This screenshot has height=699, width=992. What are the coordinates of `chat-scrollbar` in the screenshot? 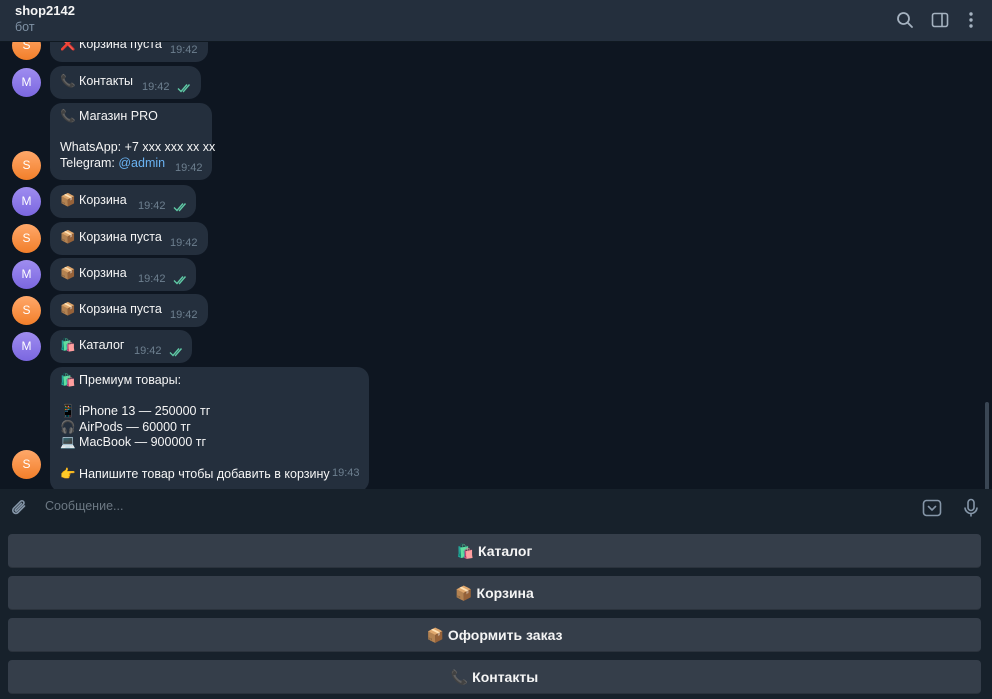 It's located at (987, 445).